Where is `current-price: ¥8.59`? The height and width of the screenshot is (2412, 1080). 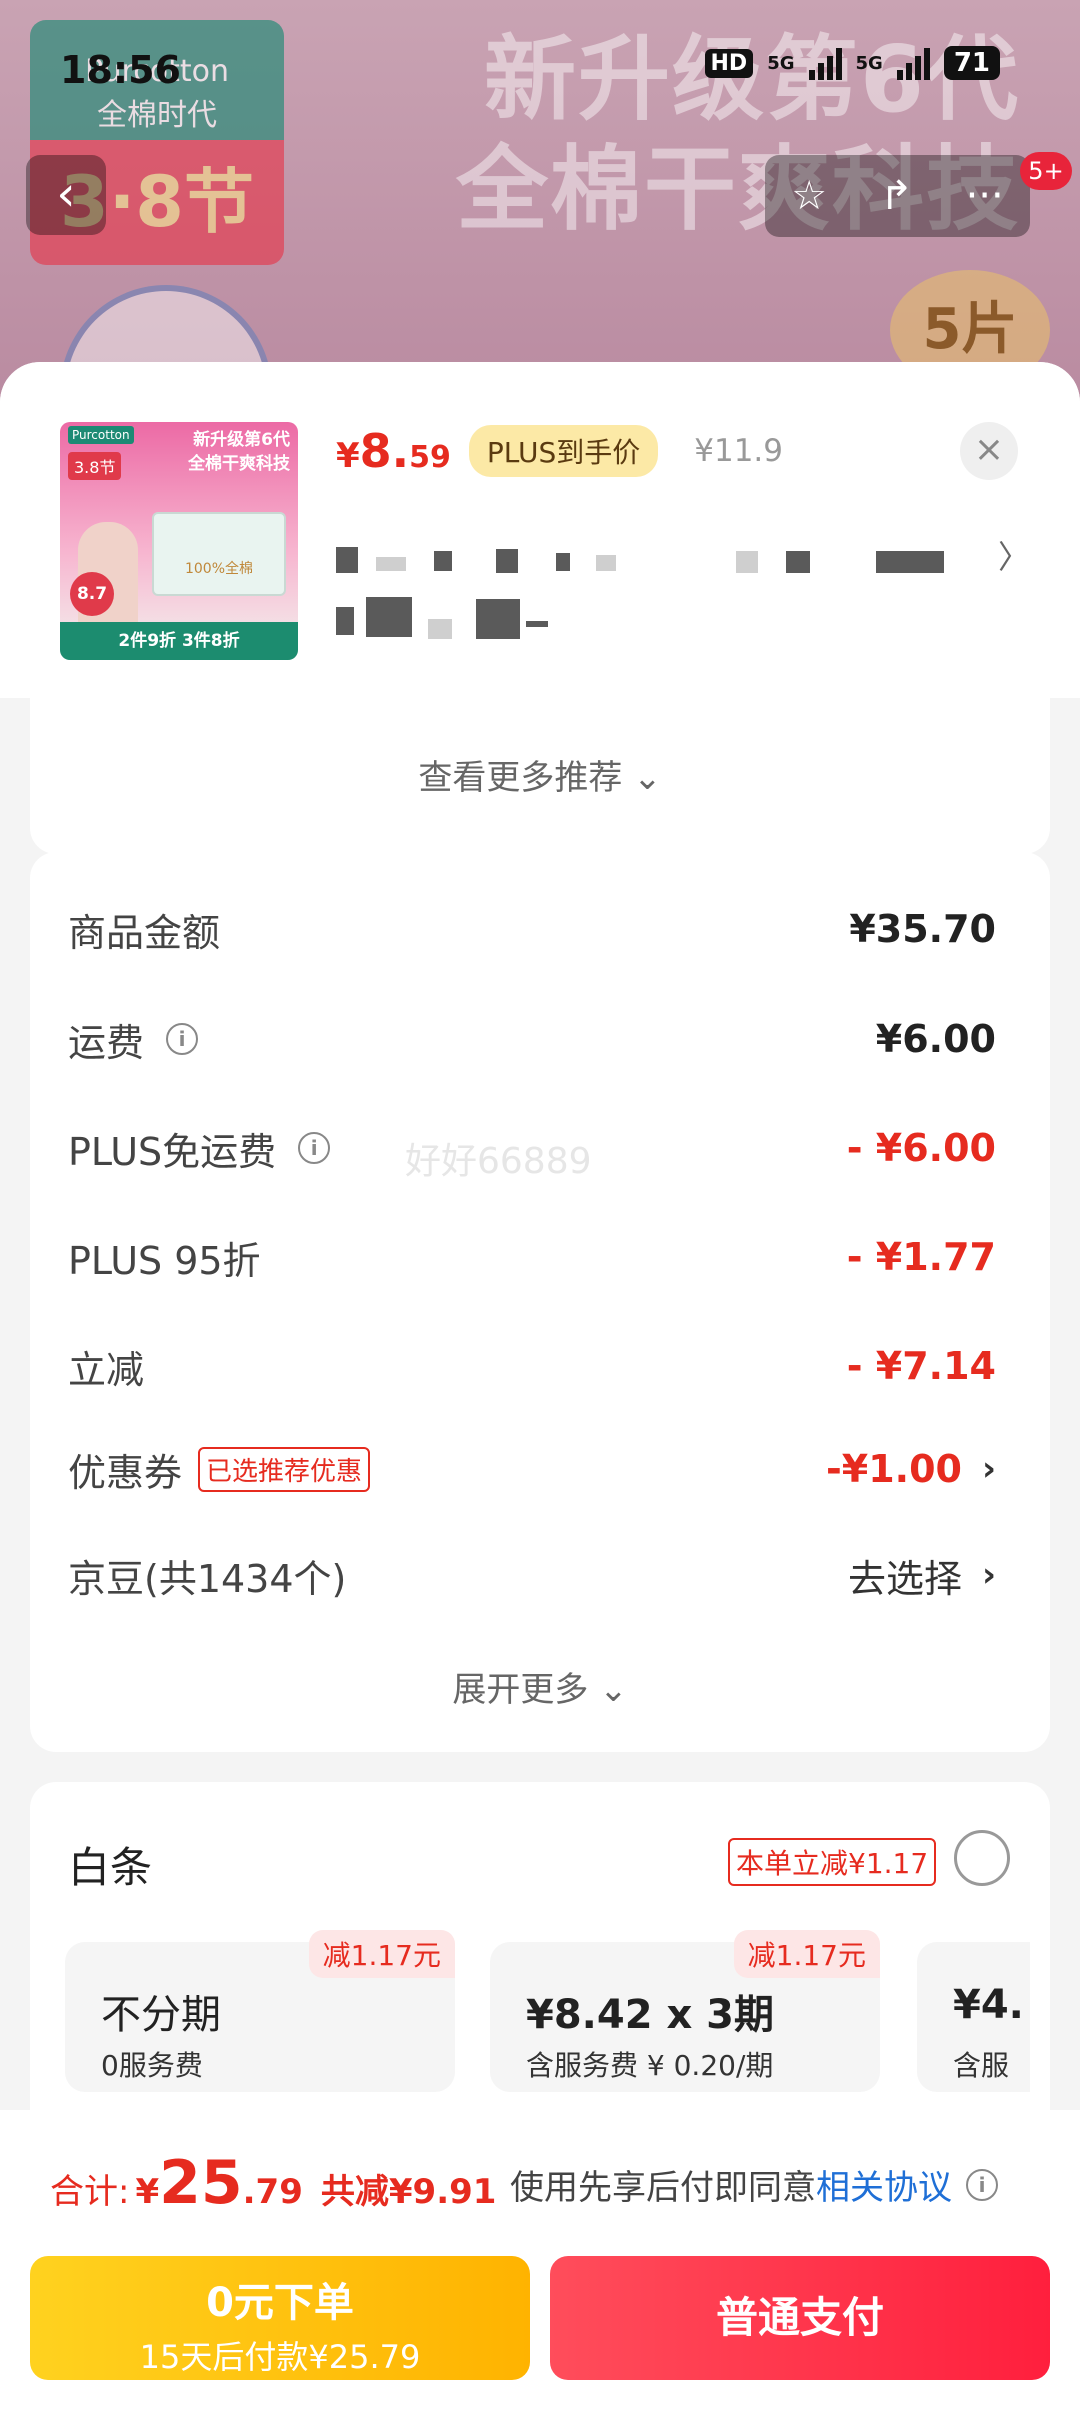
current-price: ¥8.59 is located at coordinates (393, 451).